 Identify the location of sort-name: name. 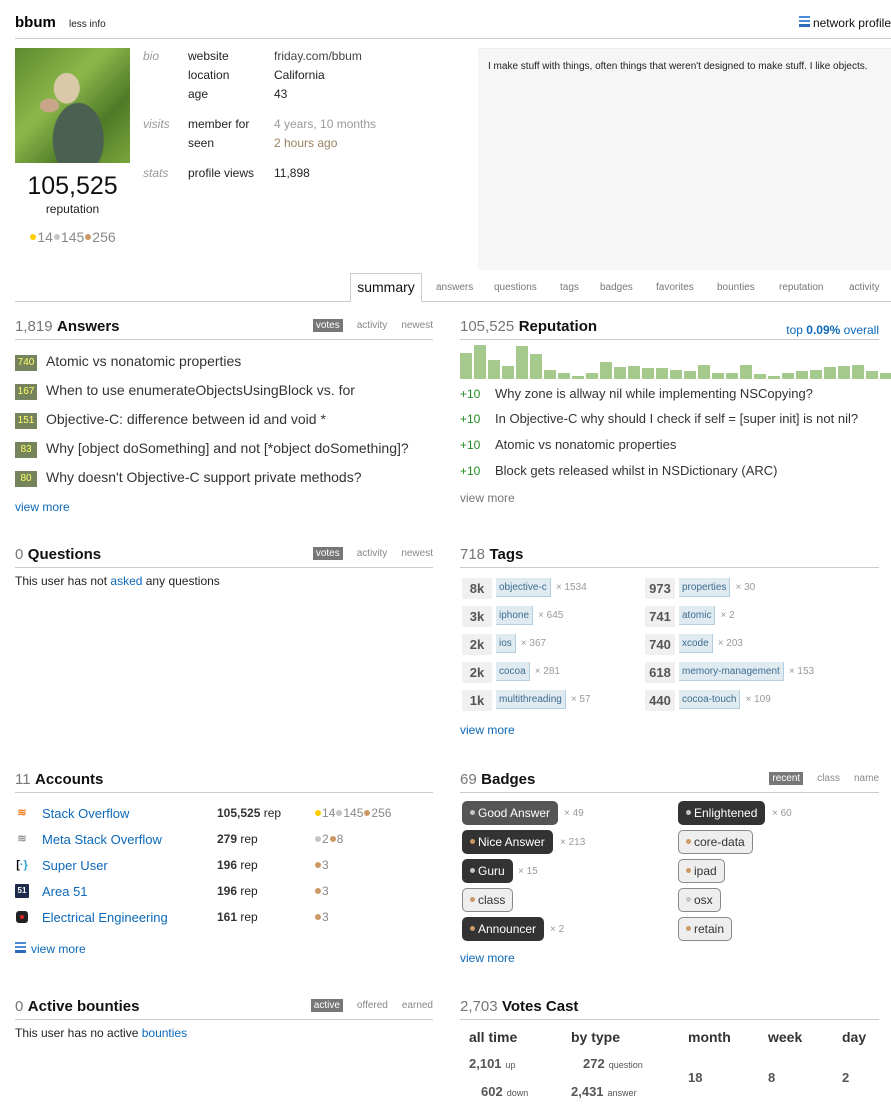
(866, 778).